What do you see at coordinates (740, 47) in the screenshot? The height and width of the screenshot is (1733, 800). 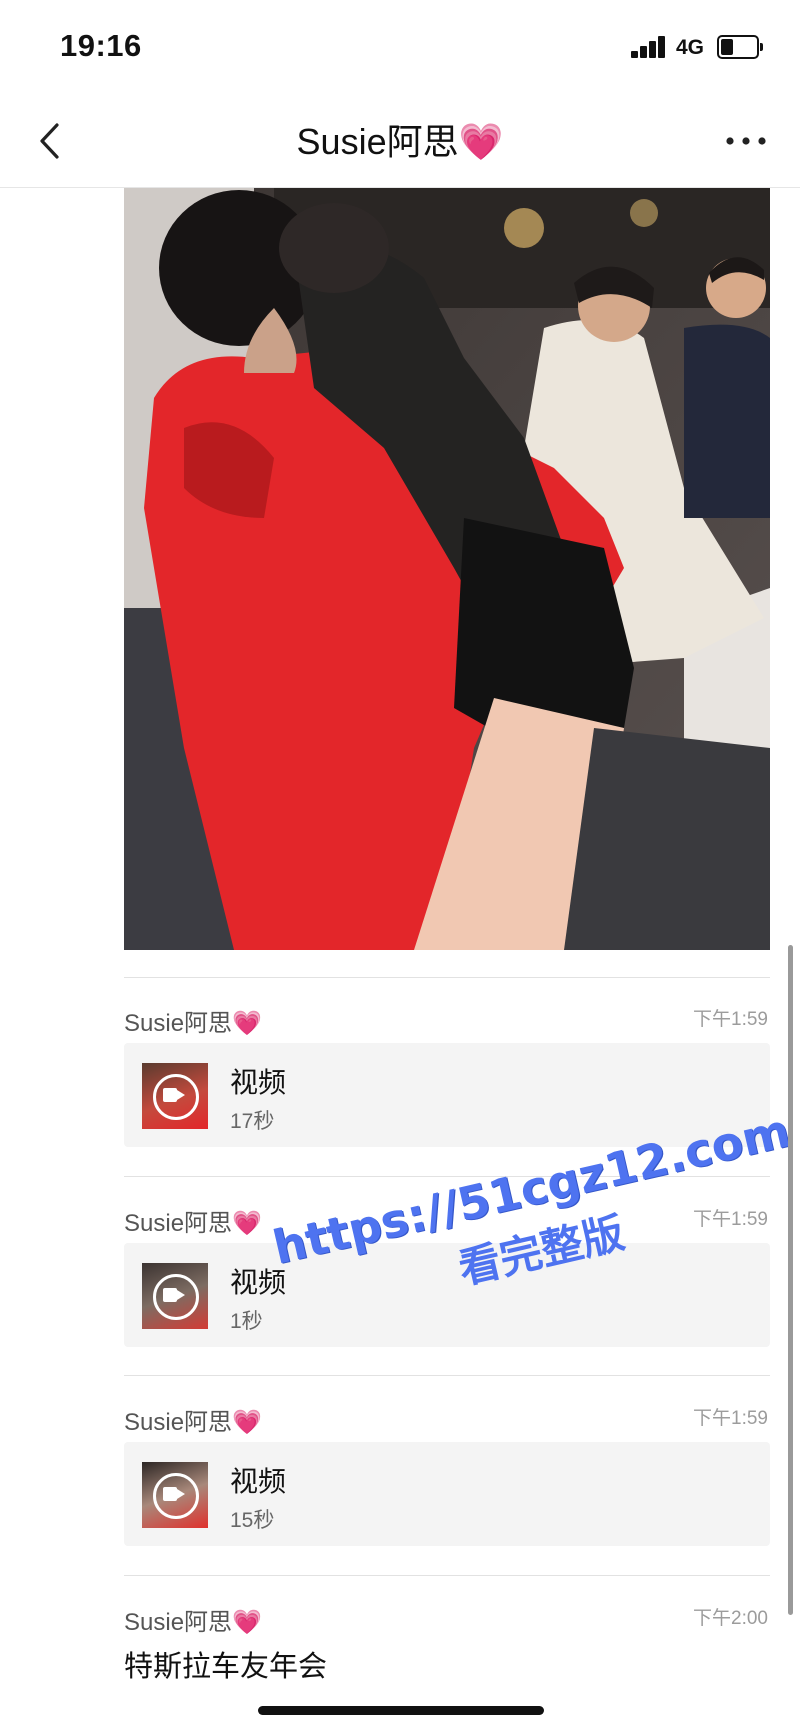 I see `battery-icon` at bounding box center [740, 47].